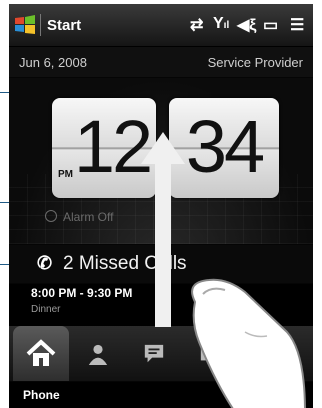  What do you see at coordinates (270, 25) in the screenshot?
I see `battery-icon: ▭` at bounding box center [270, 25].